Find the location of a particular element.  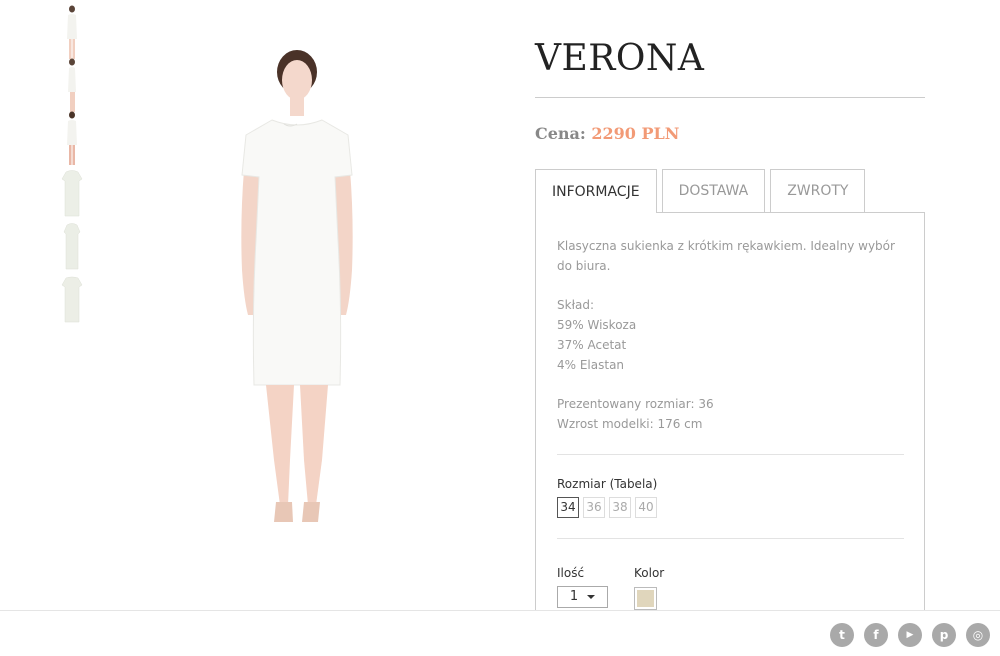

thumbnail-list is located at coordinates (72, 166).